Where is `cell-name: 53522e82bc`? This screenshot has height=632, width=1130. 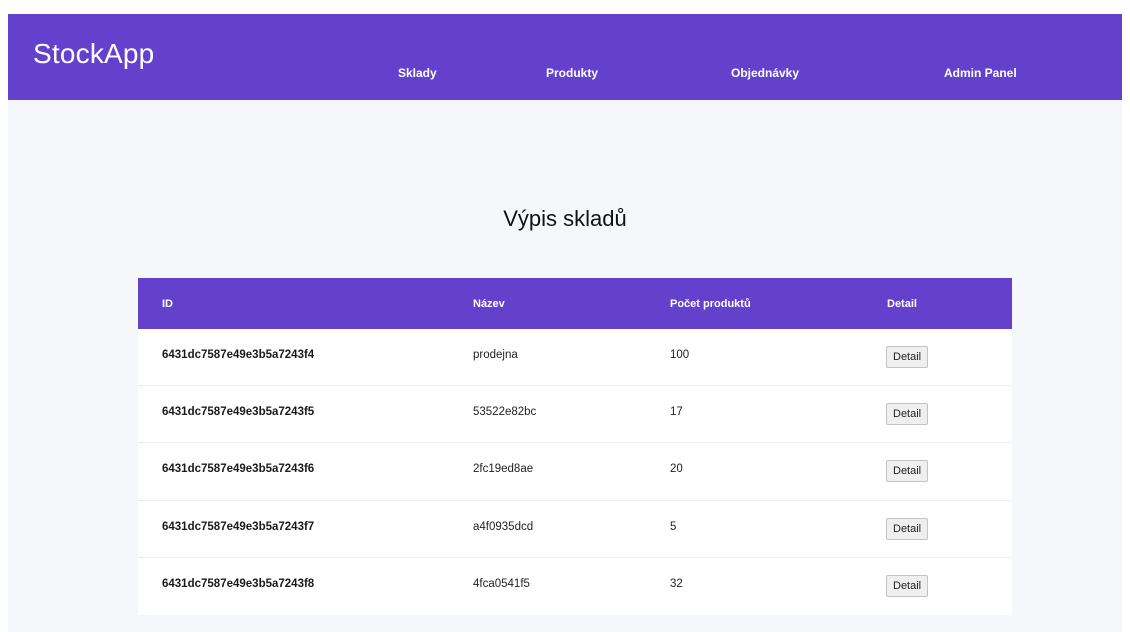
cell-name: 53522e82bc is located at coordinates (505, 412).